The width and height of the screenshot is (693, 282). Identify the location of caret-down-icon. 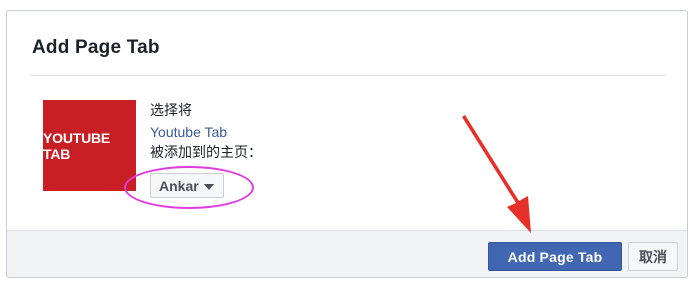
(208, 186).